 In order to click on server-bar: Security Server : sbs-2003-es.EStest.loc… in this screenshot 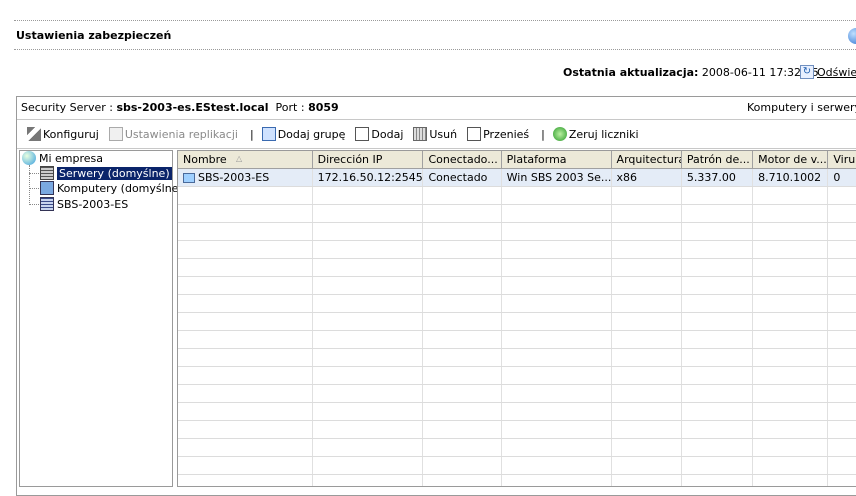, I will do `click(436, 108)`.